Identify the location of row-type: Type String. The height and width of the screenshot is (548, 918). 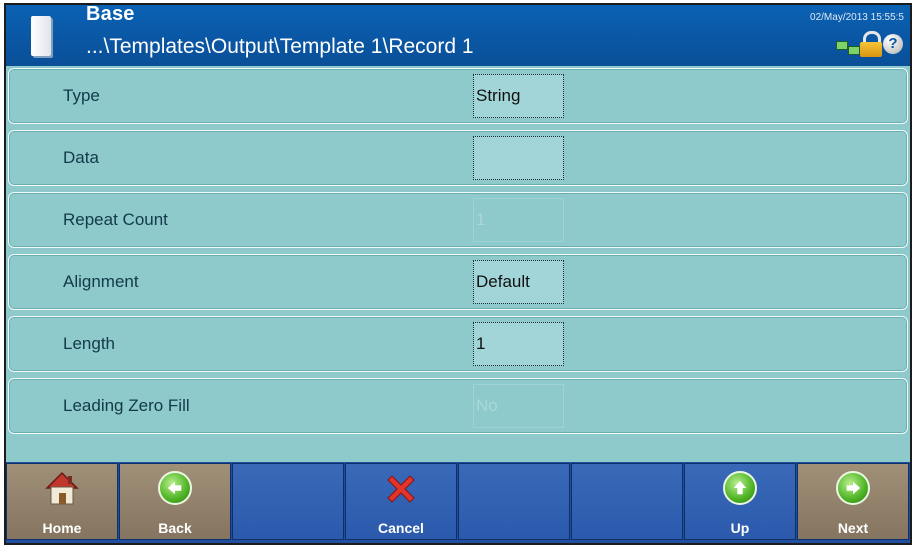
(458, 96).